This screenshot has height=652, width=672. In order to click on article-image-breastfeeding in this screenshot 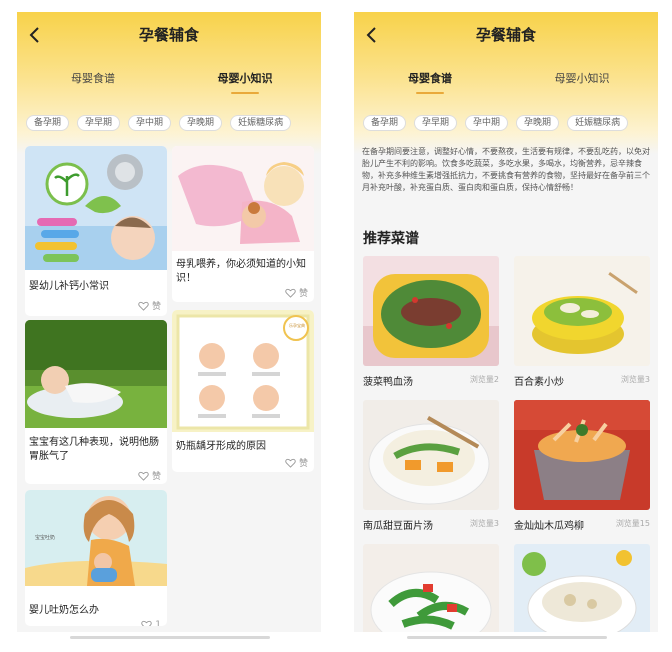, I will do `click(243, 198)`.